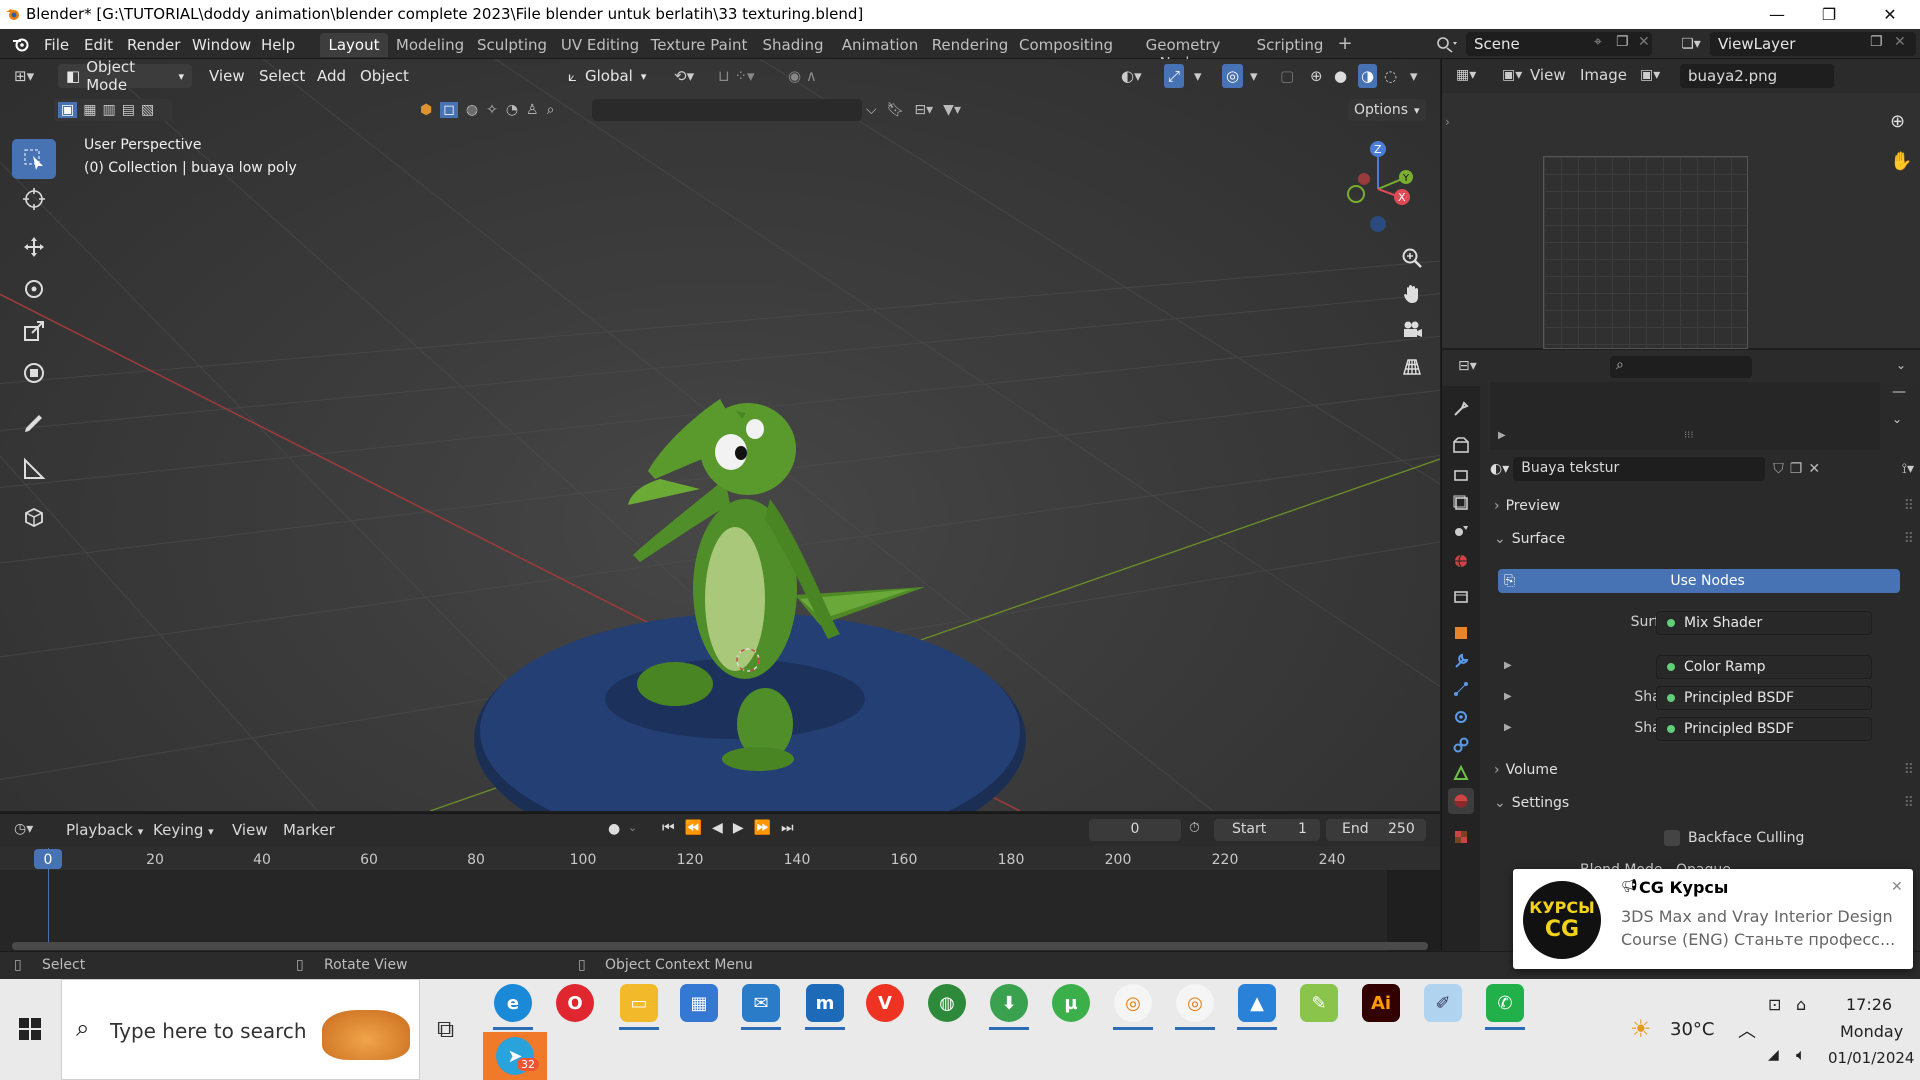 This screenshot has width=1920, height=1080. I want to click on expand-fac-icon: ▶, so click(1508, 665).